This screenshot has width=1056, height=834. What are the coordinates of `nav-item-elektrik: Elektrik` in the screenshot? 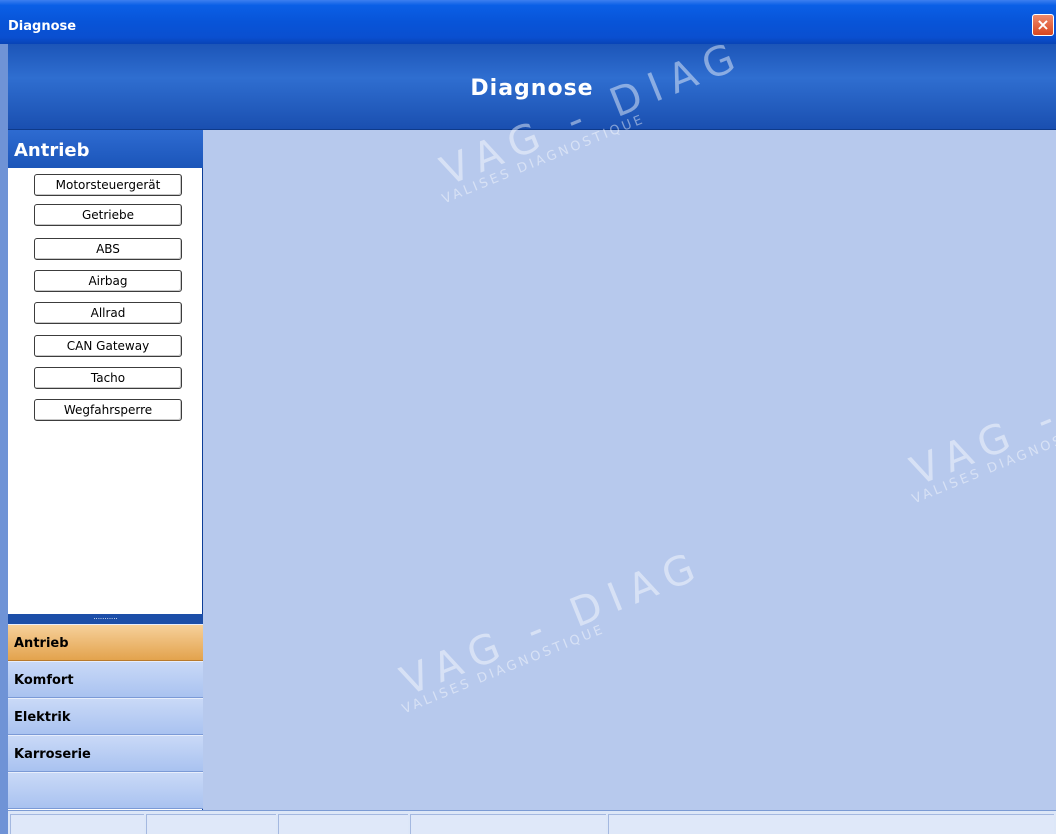 It's located at (105, 716).